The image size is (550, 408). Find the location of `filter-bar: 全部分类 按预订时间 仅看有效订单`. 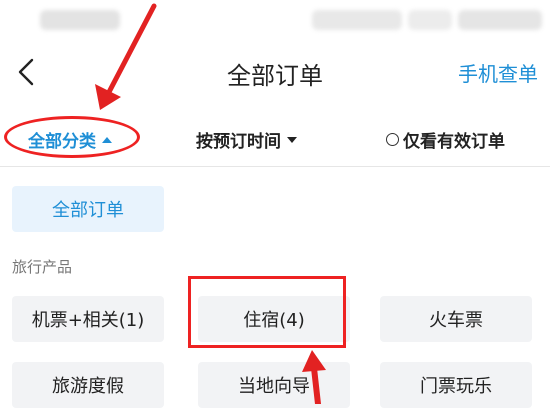

filter-bar: 全部分类 按预订时间 仅看有效订单 is located at coordinates (275, 139).